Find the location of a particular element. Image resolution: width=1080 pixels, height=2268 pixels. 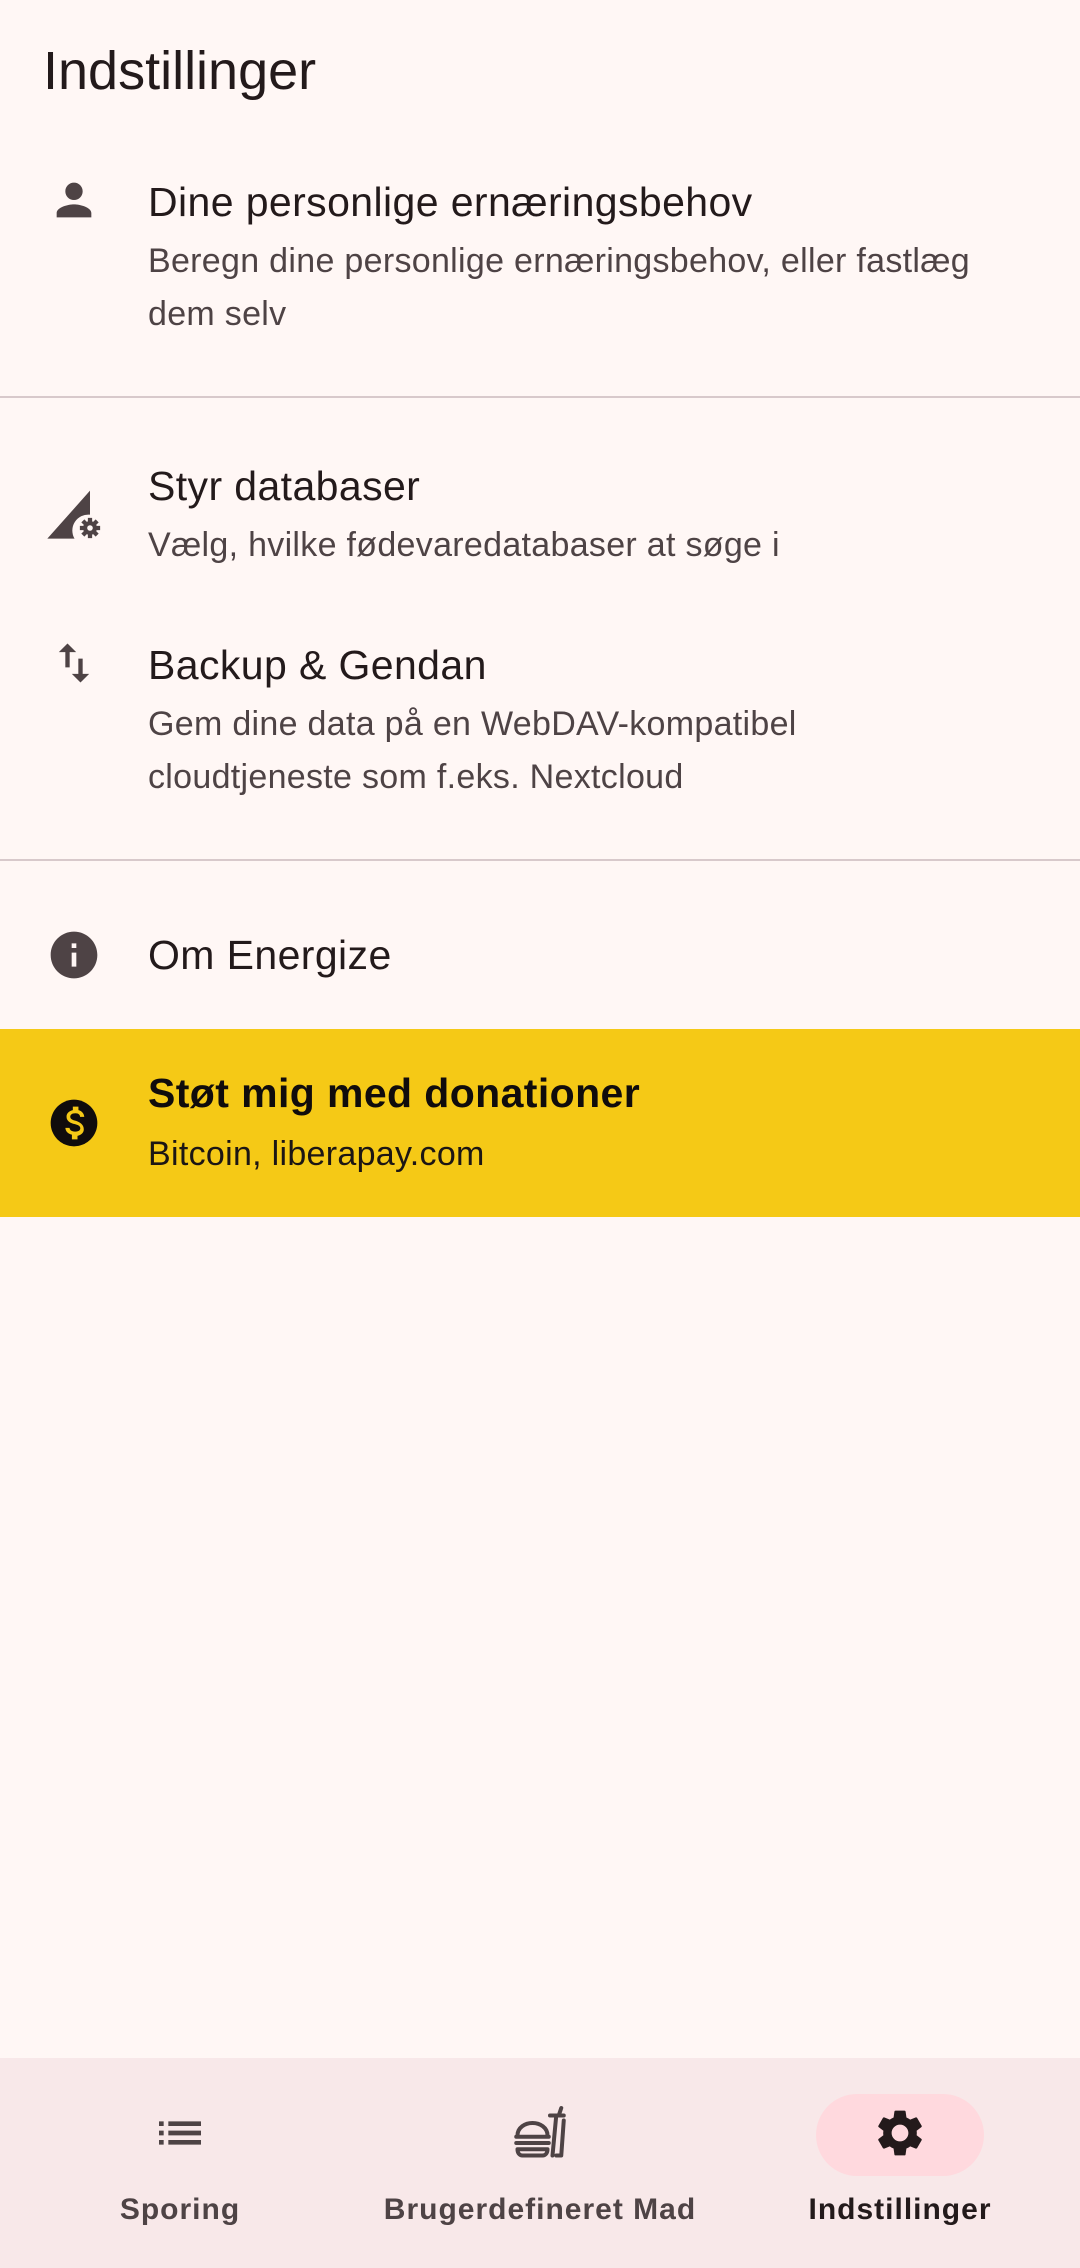

gear-icon is located at coordinates (900, 2135).